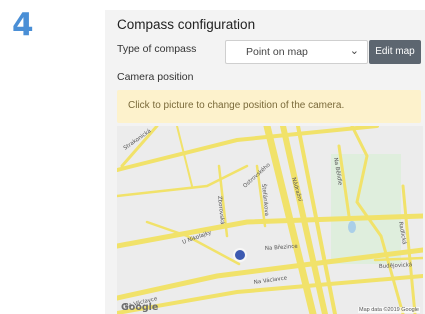  Describe the element at coordinates (395, 52) in the screenshot. I see `edit-map-button: Edit map` at that location.